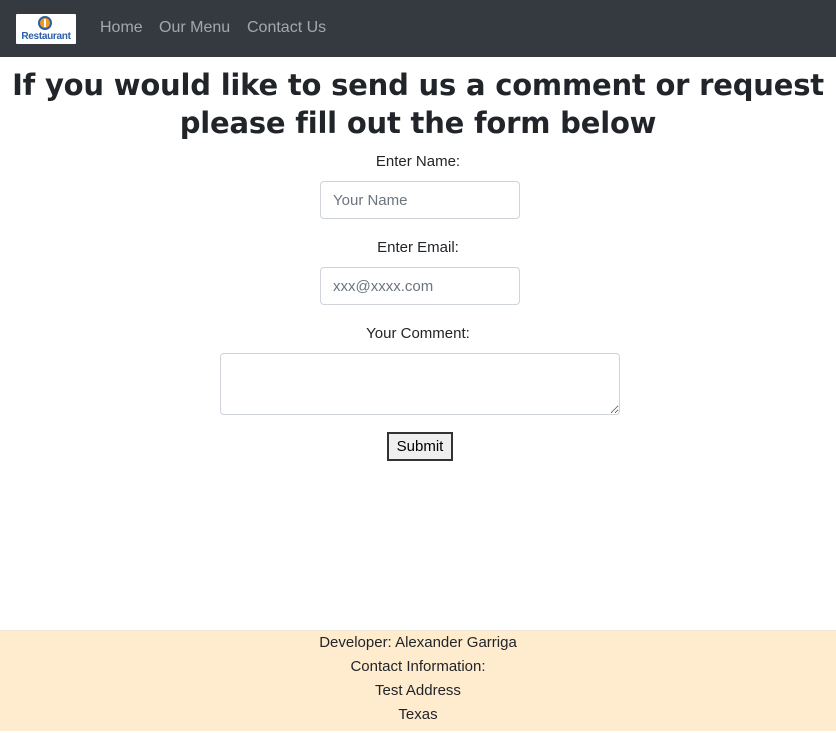 The width and height of the screenshot is (836, 733). Describe the element at coordinates (194, 28) in the screenshot. I see `nav-link-our-menu: Our Menu` at that location.